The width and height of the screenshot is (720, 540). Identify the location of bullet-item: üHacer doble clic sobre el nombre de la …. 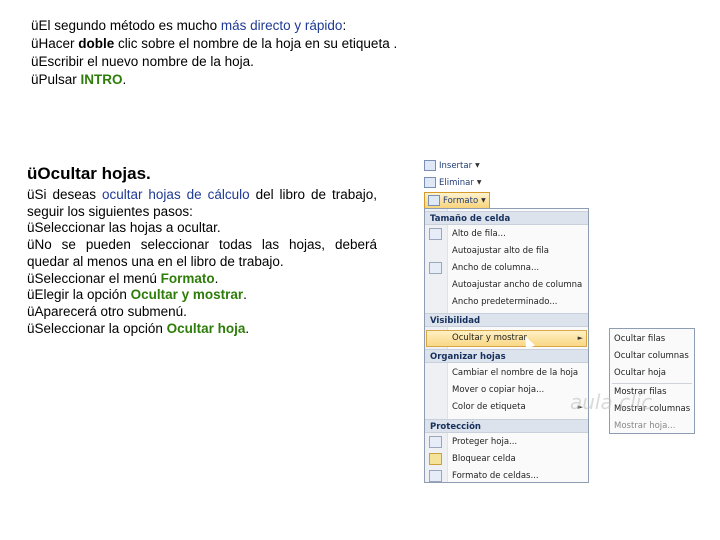
(214, 43).